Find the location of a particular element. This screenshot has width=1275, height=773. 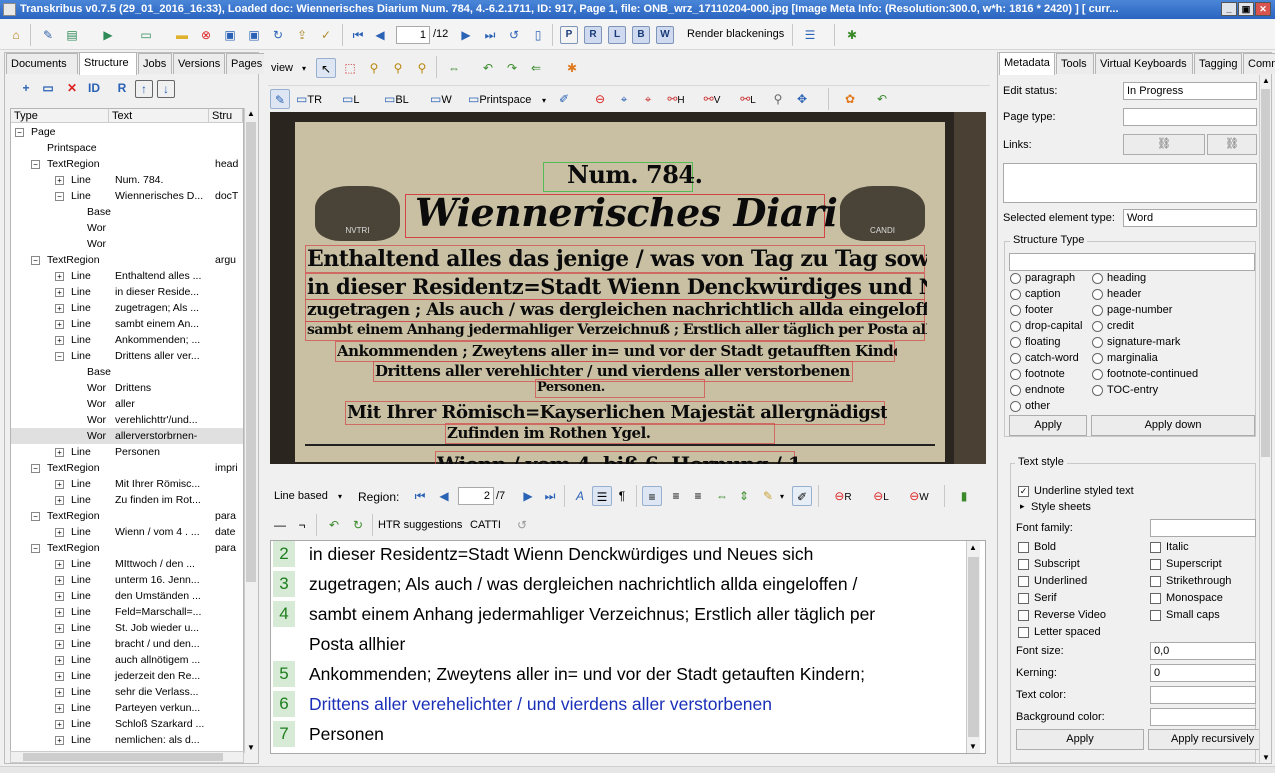

check-icon: ✓ is located at coordinates (326, 35).